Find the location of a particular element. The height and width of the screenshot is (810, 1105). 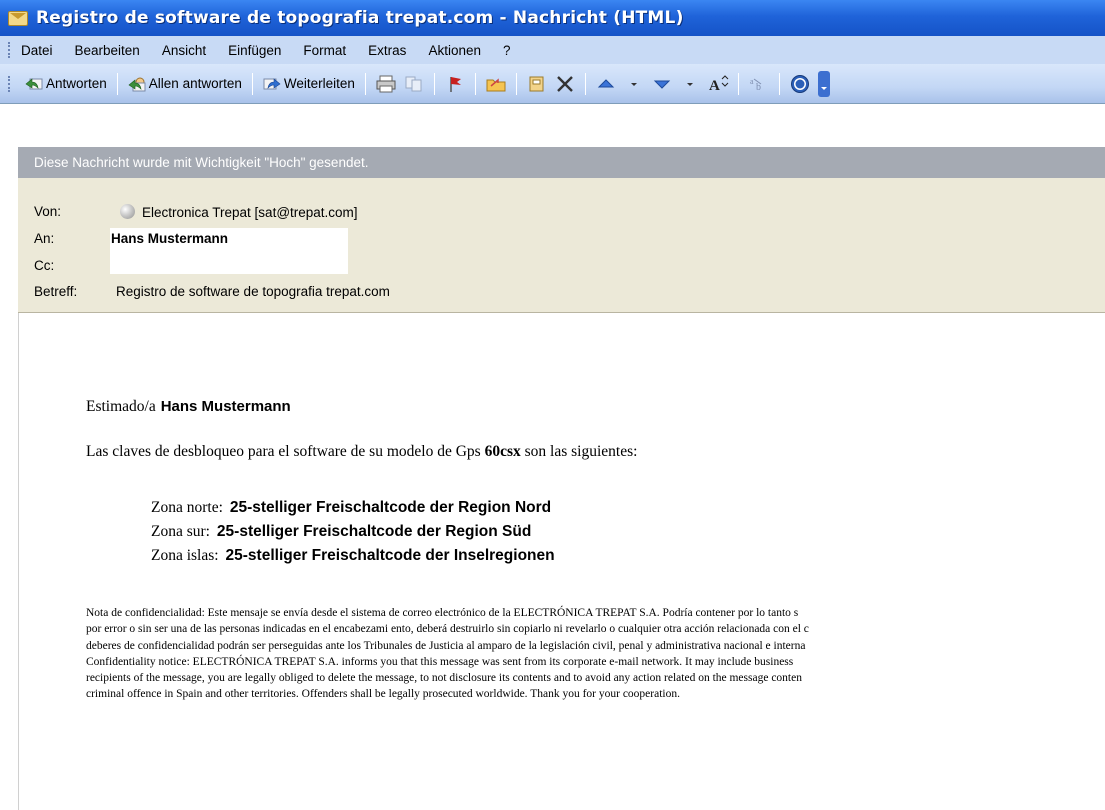

menu-view: Ansicht is located at coordinates (184, 50).